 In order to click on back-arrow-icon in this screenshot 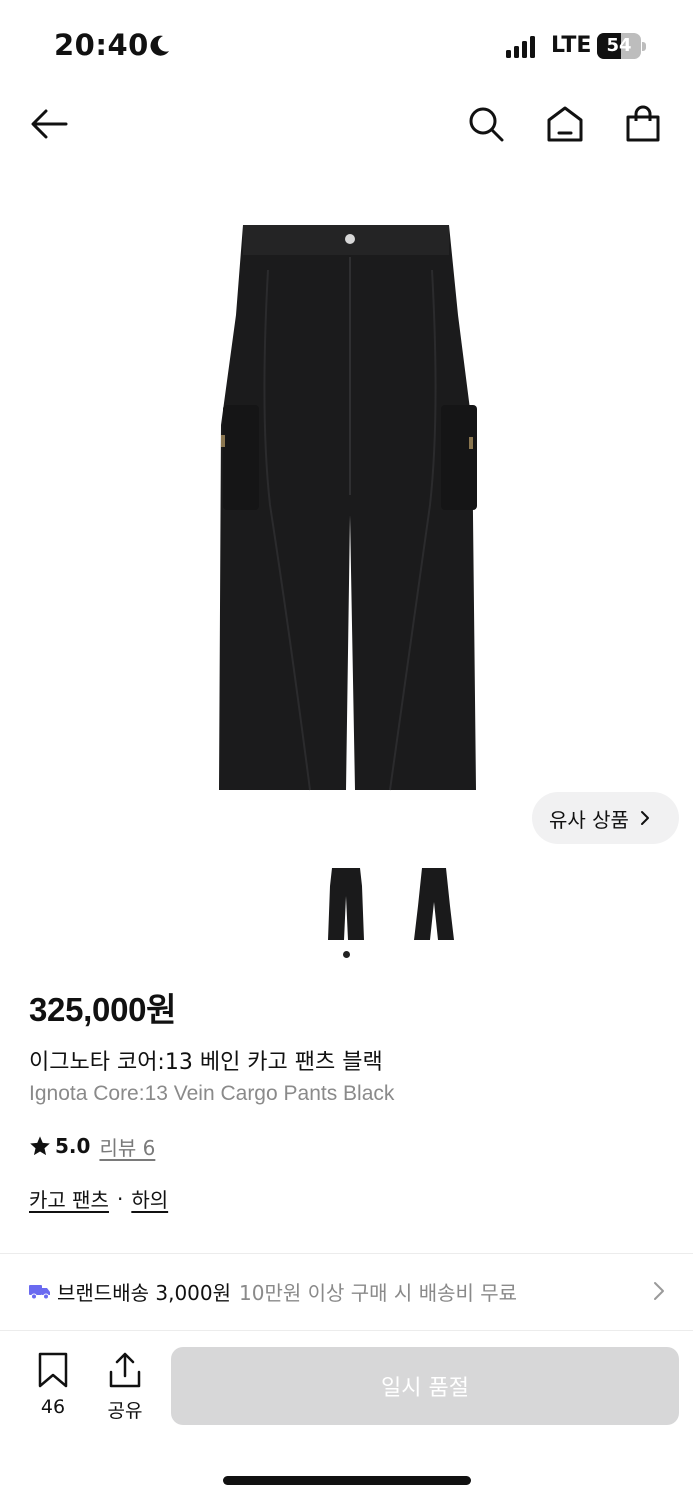, I will do `click(49, 124)`.